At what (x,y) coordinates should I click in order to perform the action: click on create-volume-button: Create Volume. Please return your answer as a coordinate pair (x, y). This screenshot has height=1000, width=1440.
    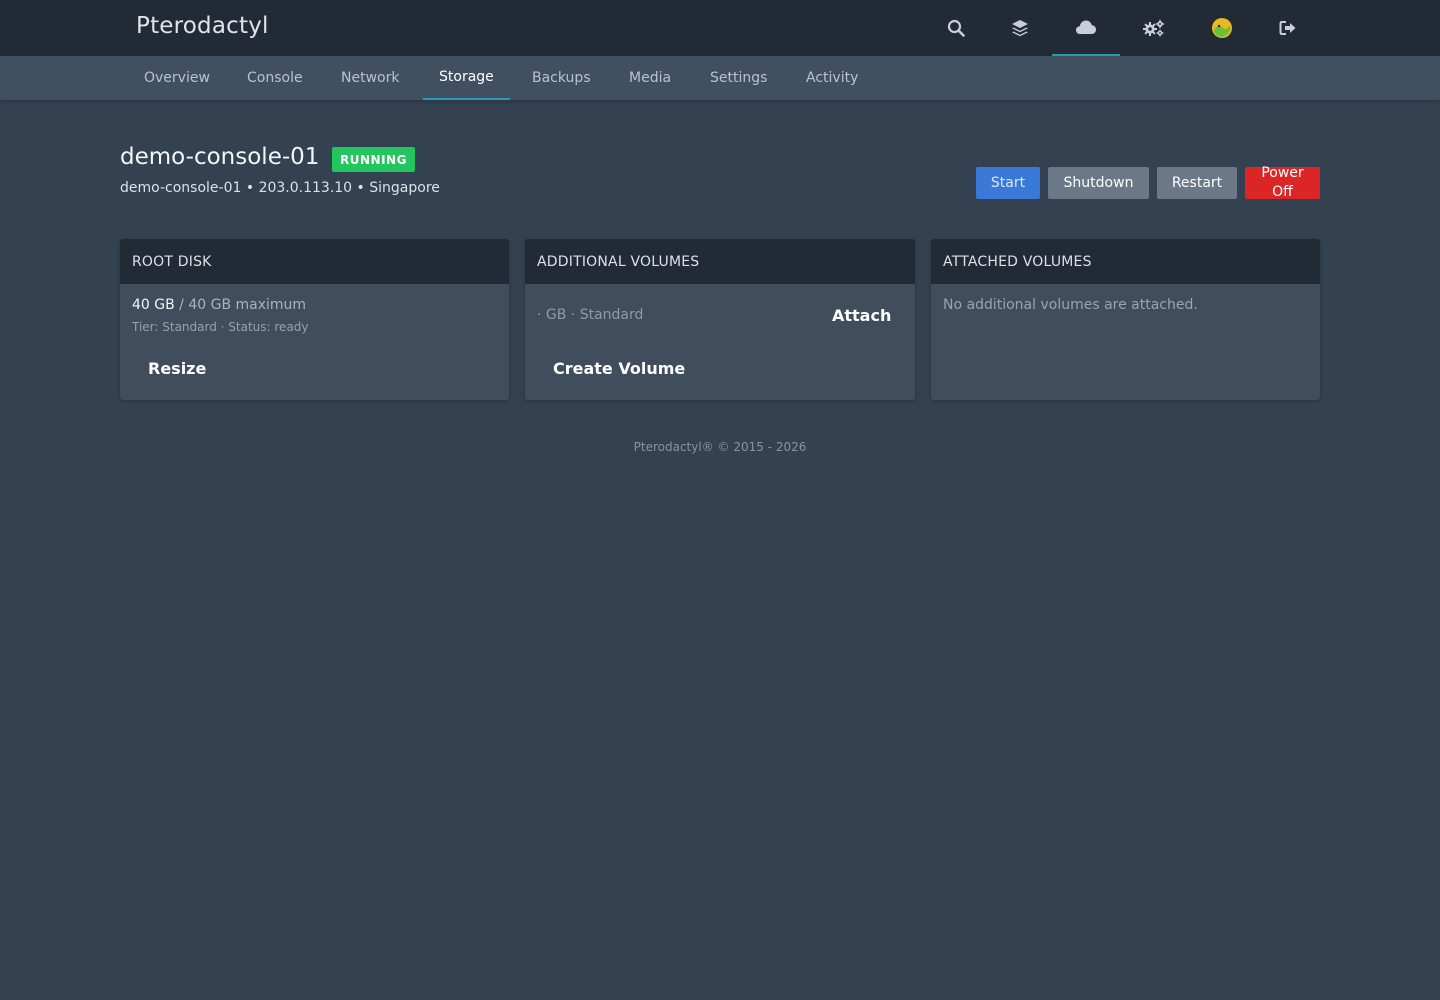
    Looking at the image, I should click on (619, 368).